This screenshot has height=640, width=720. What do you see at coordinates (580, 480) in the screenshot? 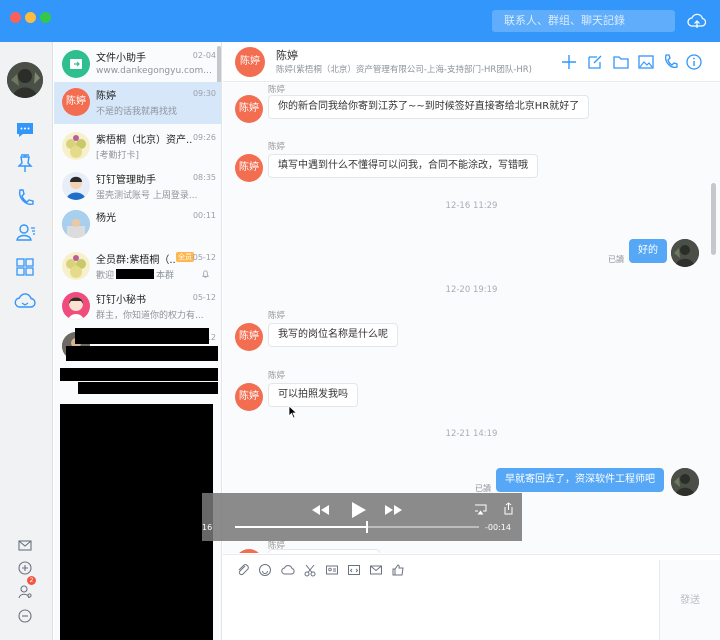
I see `my-message-bubble: 早就寄回去了，资深软件工程师吧` at bounding box center [580, 480].